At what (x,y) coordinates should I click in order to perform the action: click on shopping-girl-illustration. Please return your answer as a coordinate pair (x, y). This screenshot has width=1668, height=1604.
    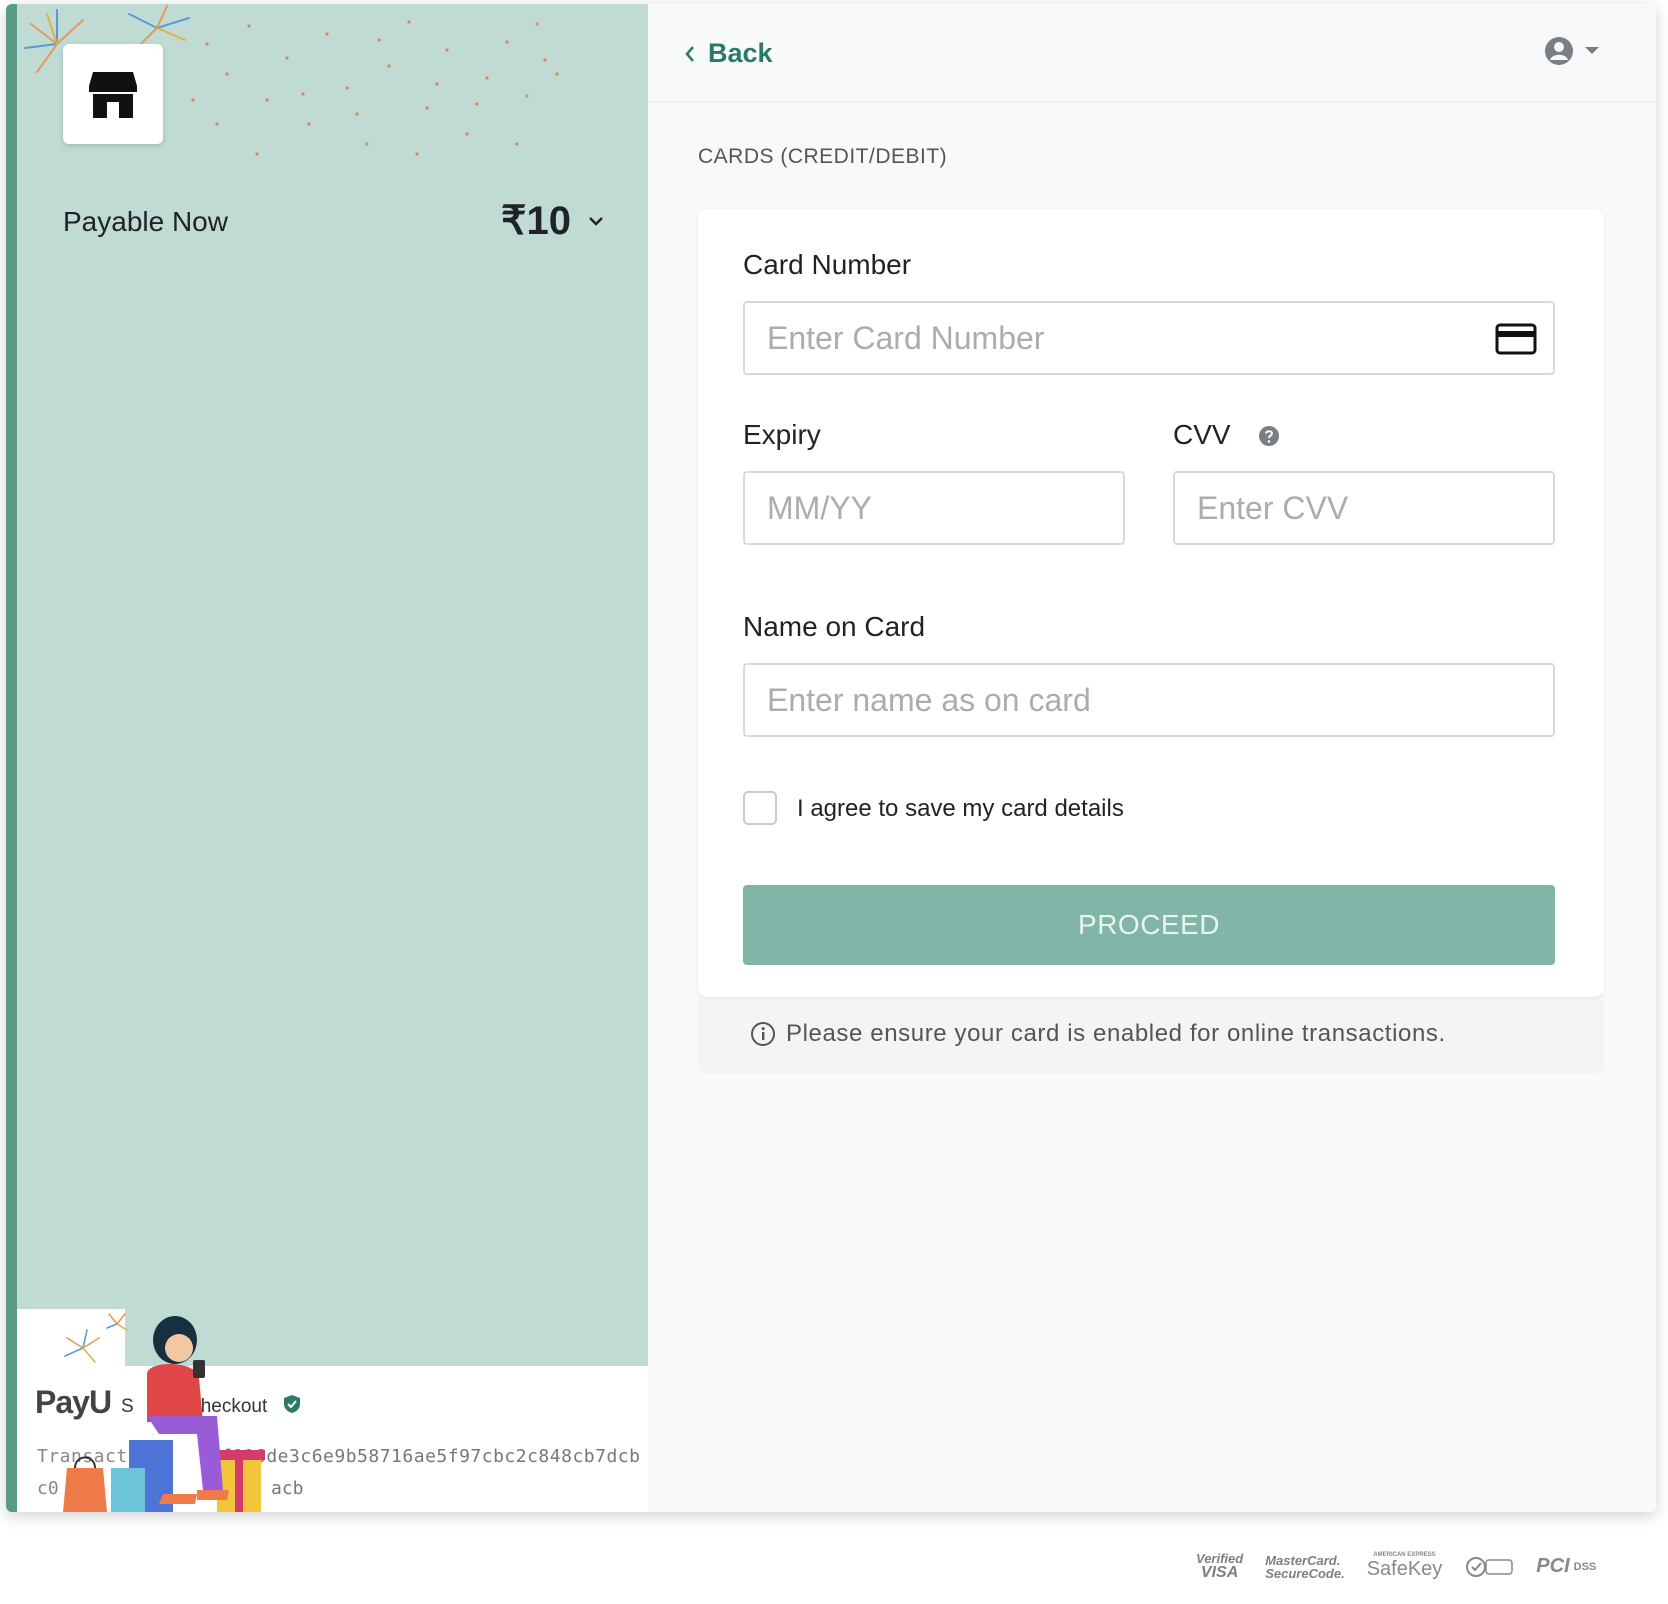
    Looking at the image, I should click on (164, 1412).